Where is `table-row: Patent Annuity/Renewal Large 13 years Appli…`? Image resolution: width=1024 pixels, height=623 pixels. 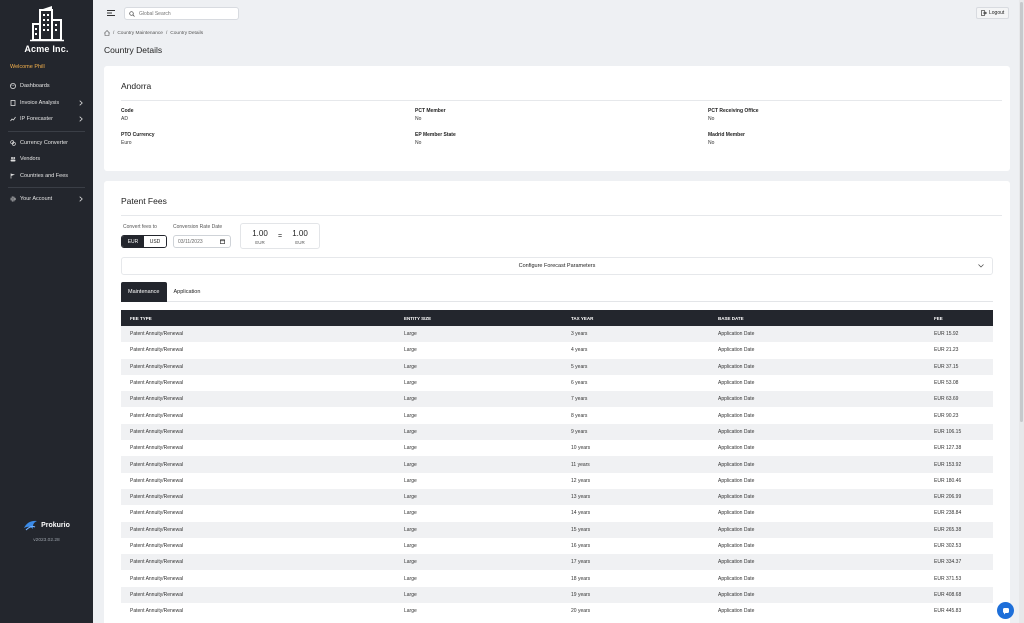
table-row: Patent Annuity/Renewal Large 13 years Appli… is located at coordinates (557, 497).